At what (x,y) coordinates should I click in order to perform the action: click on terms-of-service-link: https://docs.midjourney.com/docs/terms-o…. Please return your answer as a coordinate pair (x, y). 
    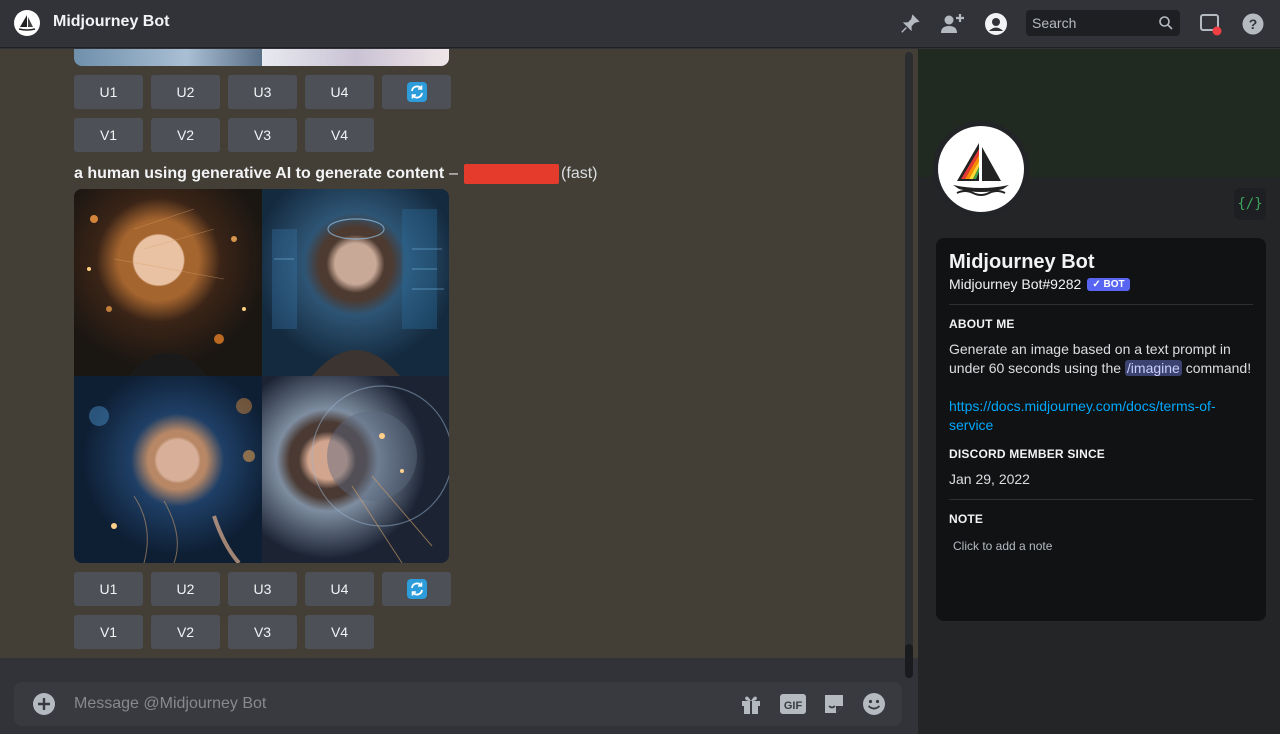
    Looking at the image, I should click on (1101, 416).